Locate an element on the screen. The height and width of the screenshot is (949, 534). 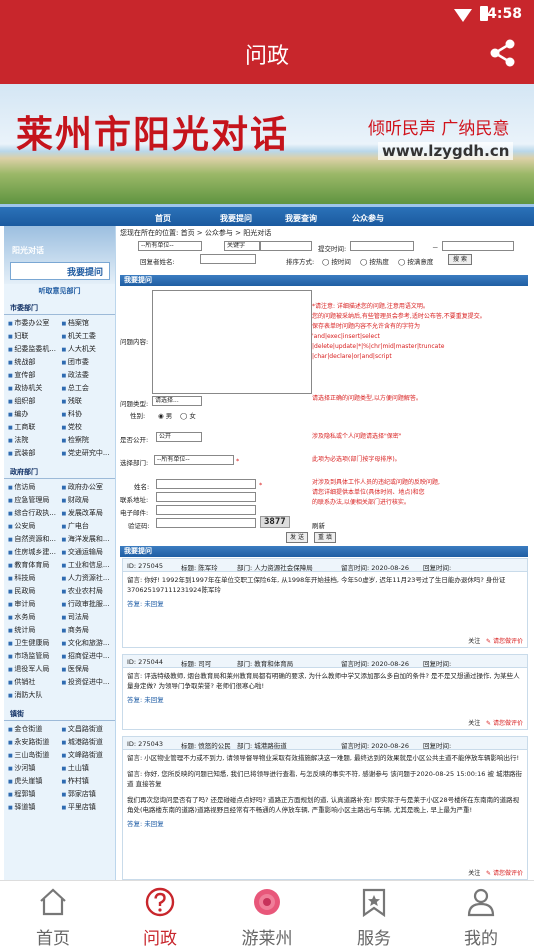
gender-female-radio: ◯ 女 is located at coordinates (188, 415).